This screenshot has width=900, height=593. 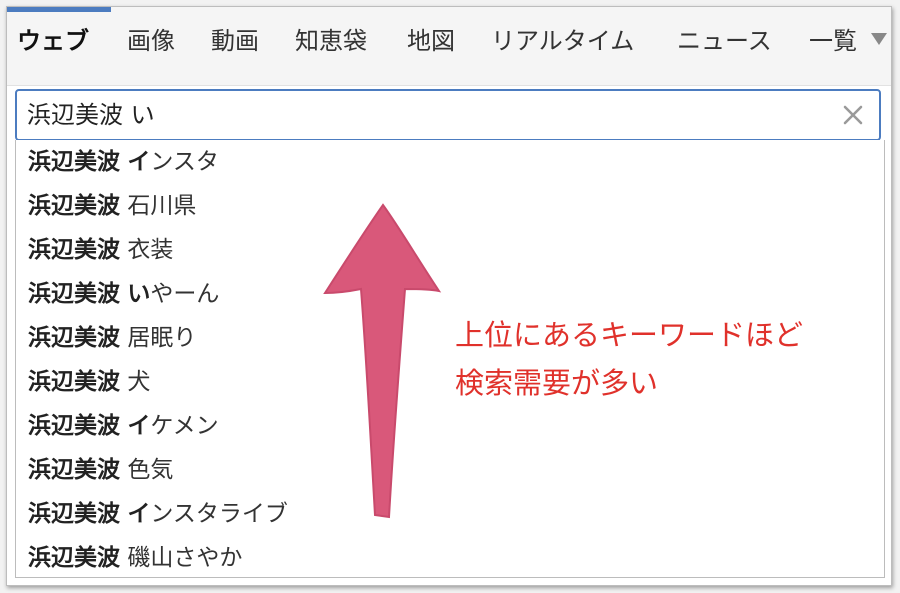 What do you see at coordinates (629, 335) in the screenshot?
I see `annotation-line-1: 上位にあるキーワードほど` at bounding box center [629, 335].